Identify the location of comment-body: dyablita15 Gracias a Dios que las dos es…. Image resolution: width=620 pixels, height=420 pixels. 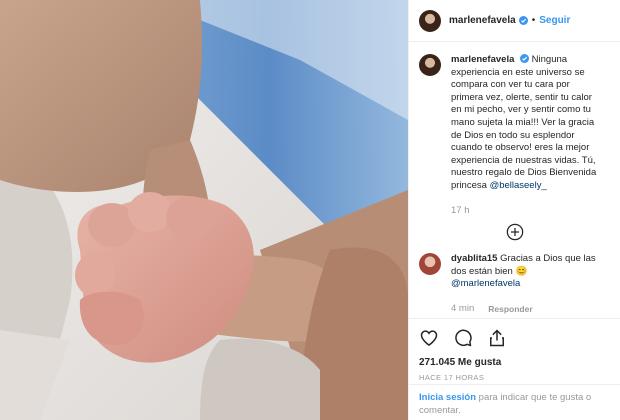
(525, 284).